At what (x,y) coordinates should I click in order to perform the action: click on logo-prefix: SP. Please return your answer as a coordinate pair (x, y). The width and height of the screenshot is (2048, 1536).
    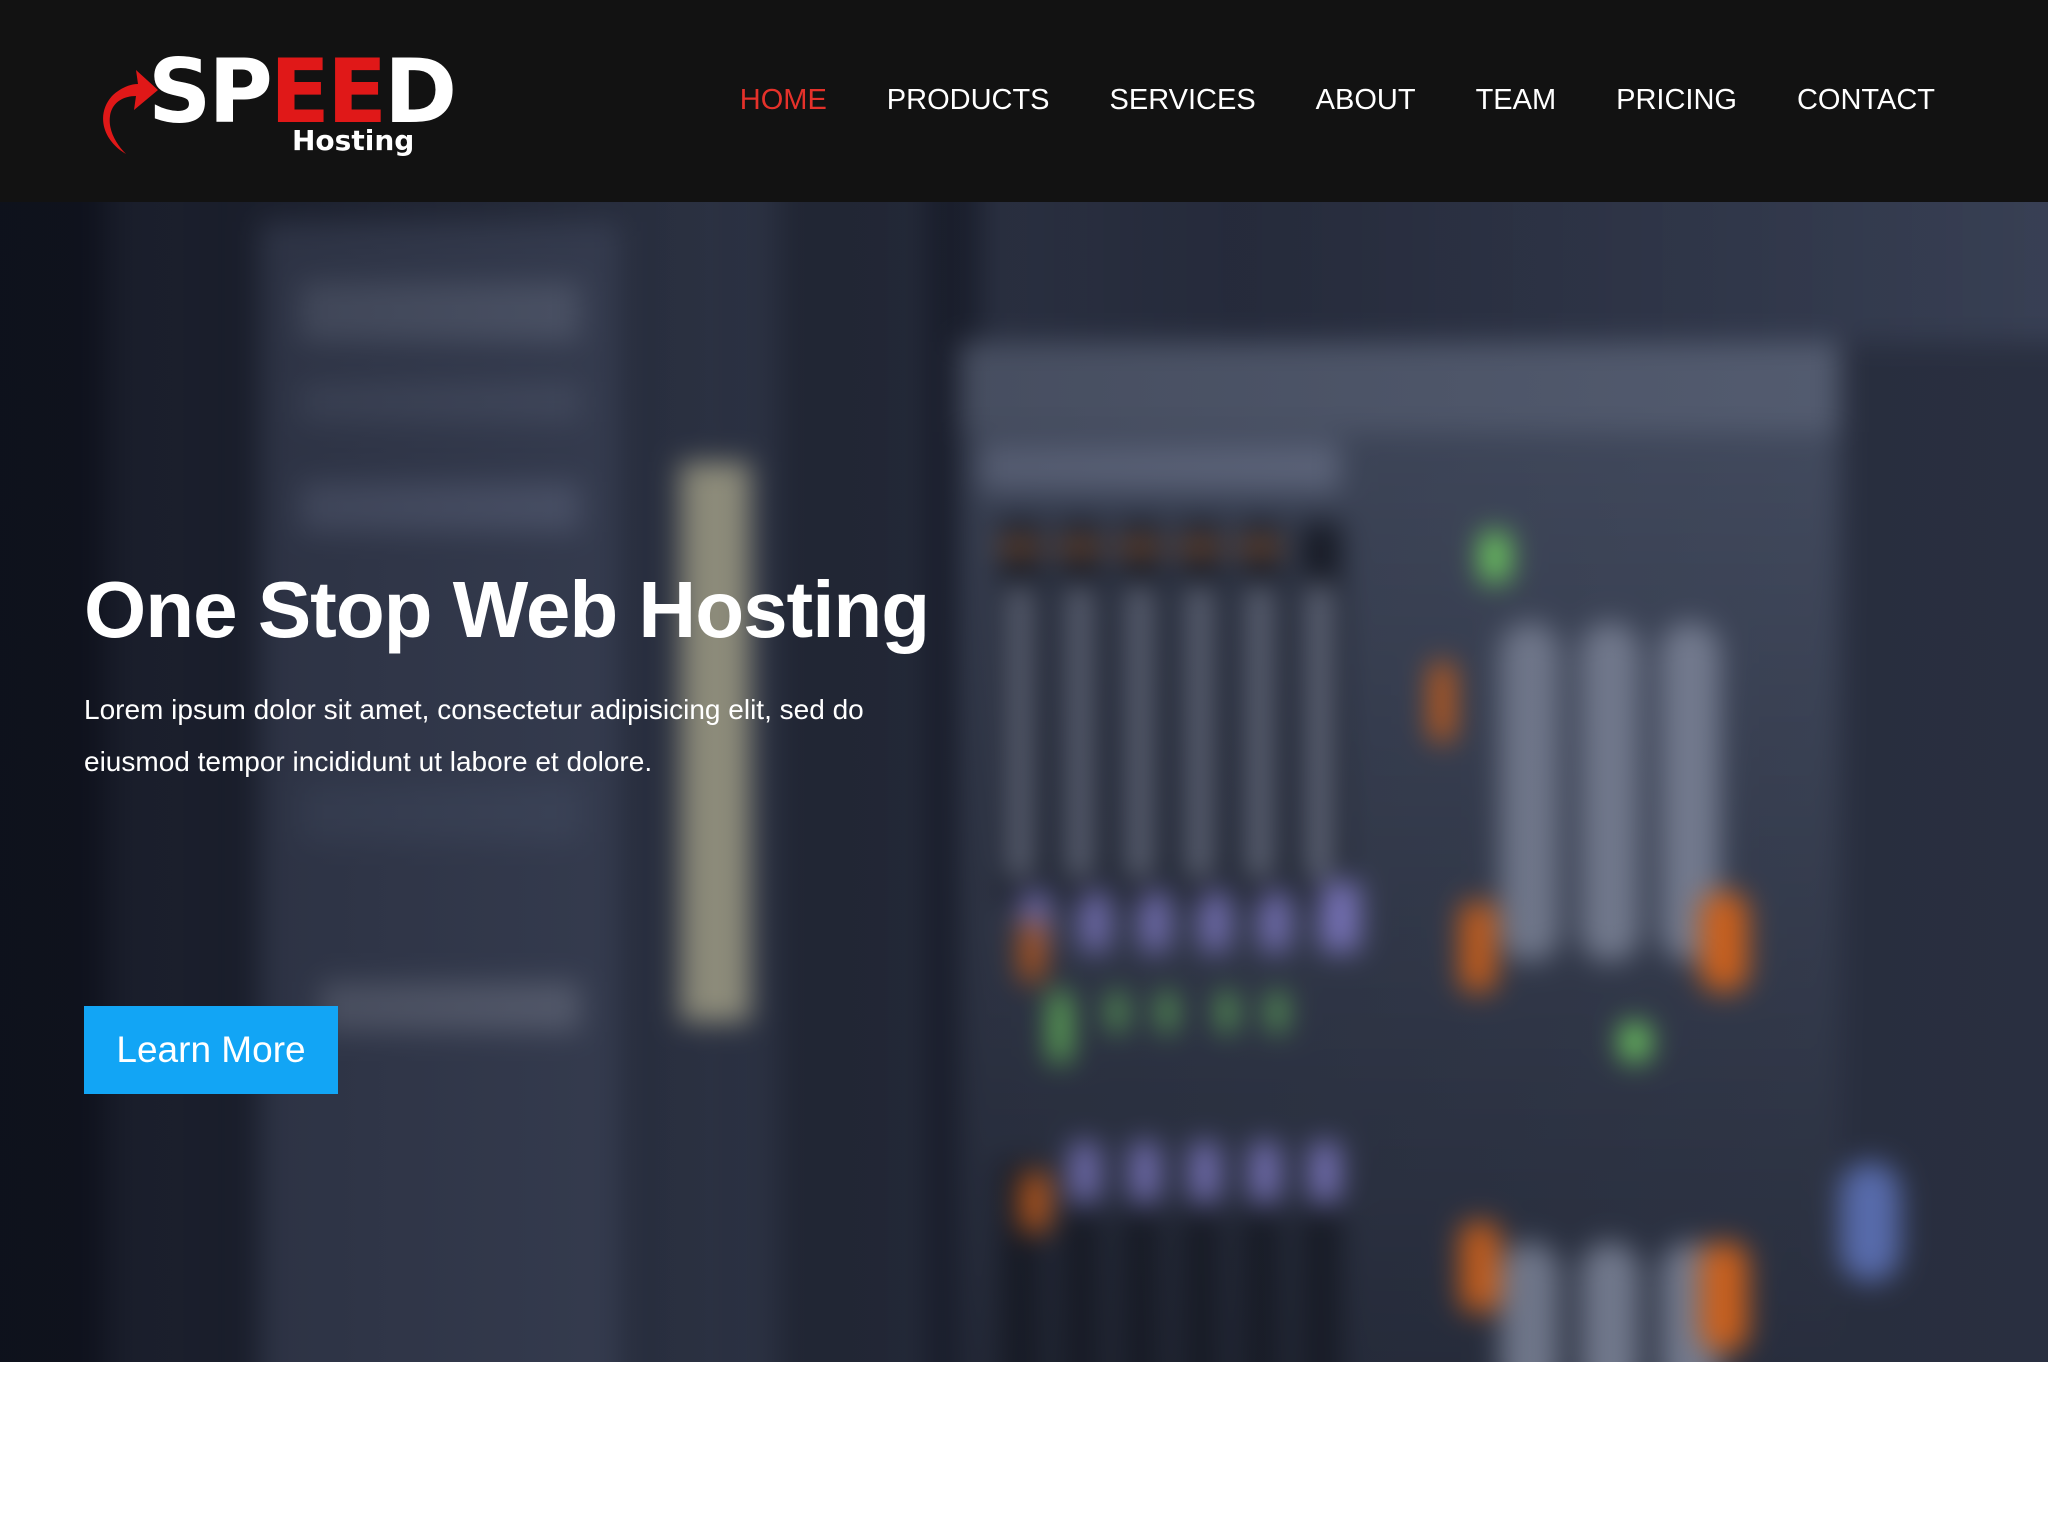
    Looking at the image, I should click on (210, 91).